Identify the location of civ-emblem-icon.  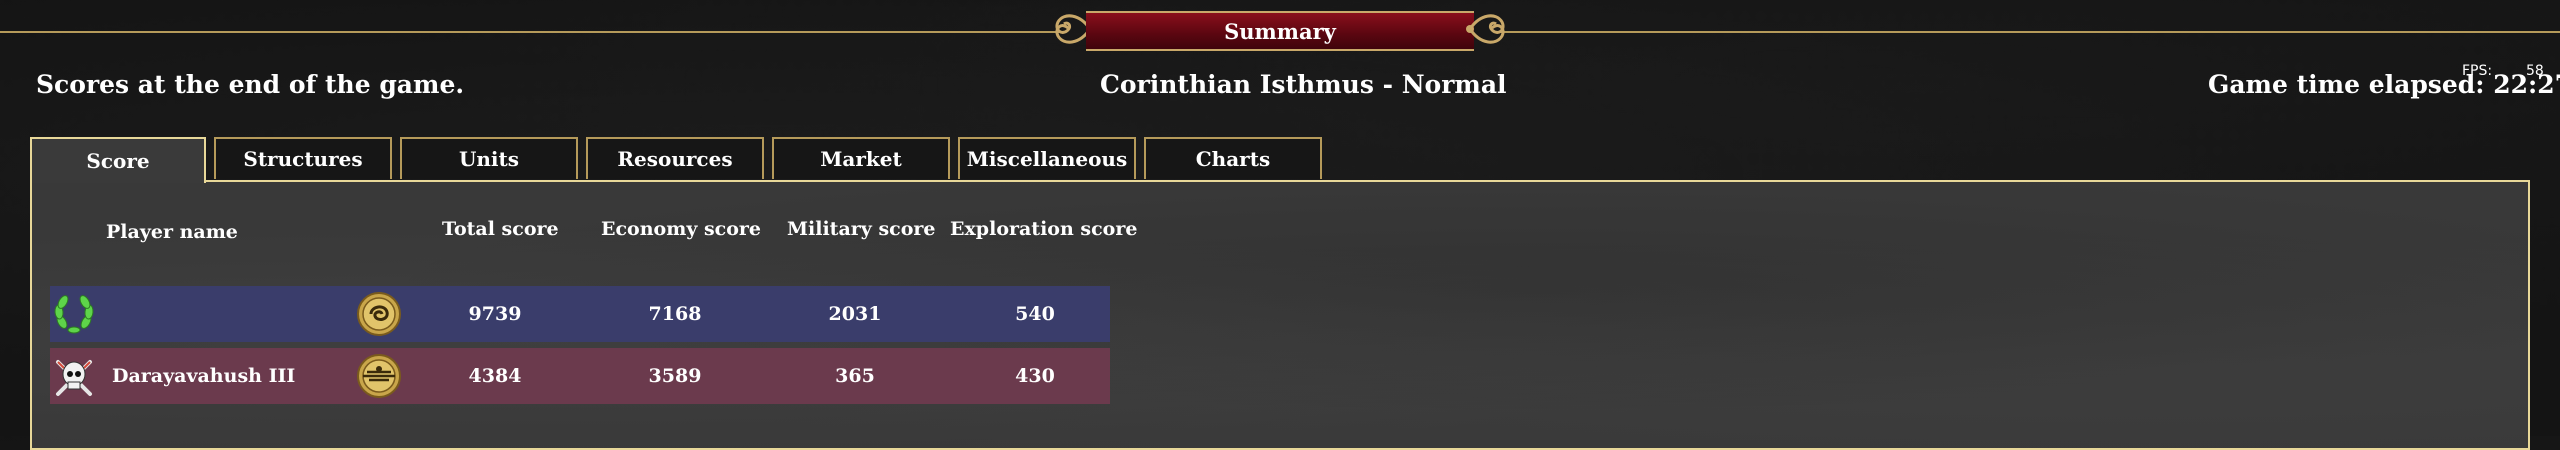
(379, 314).